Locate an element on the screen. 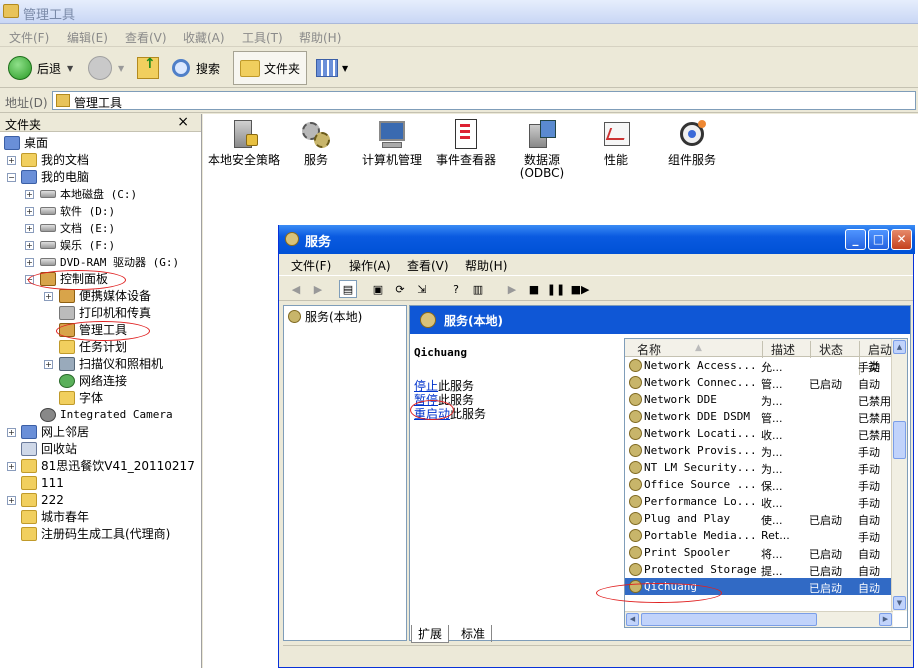 The image size is (918, 668). table-row: NT LM Security... 为... 手动 is located at coordinates (759, 467).